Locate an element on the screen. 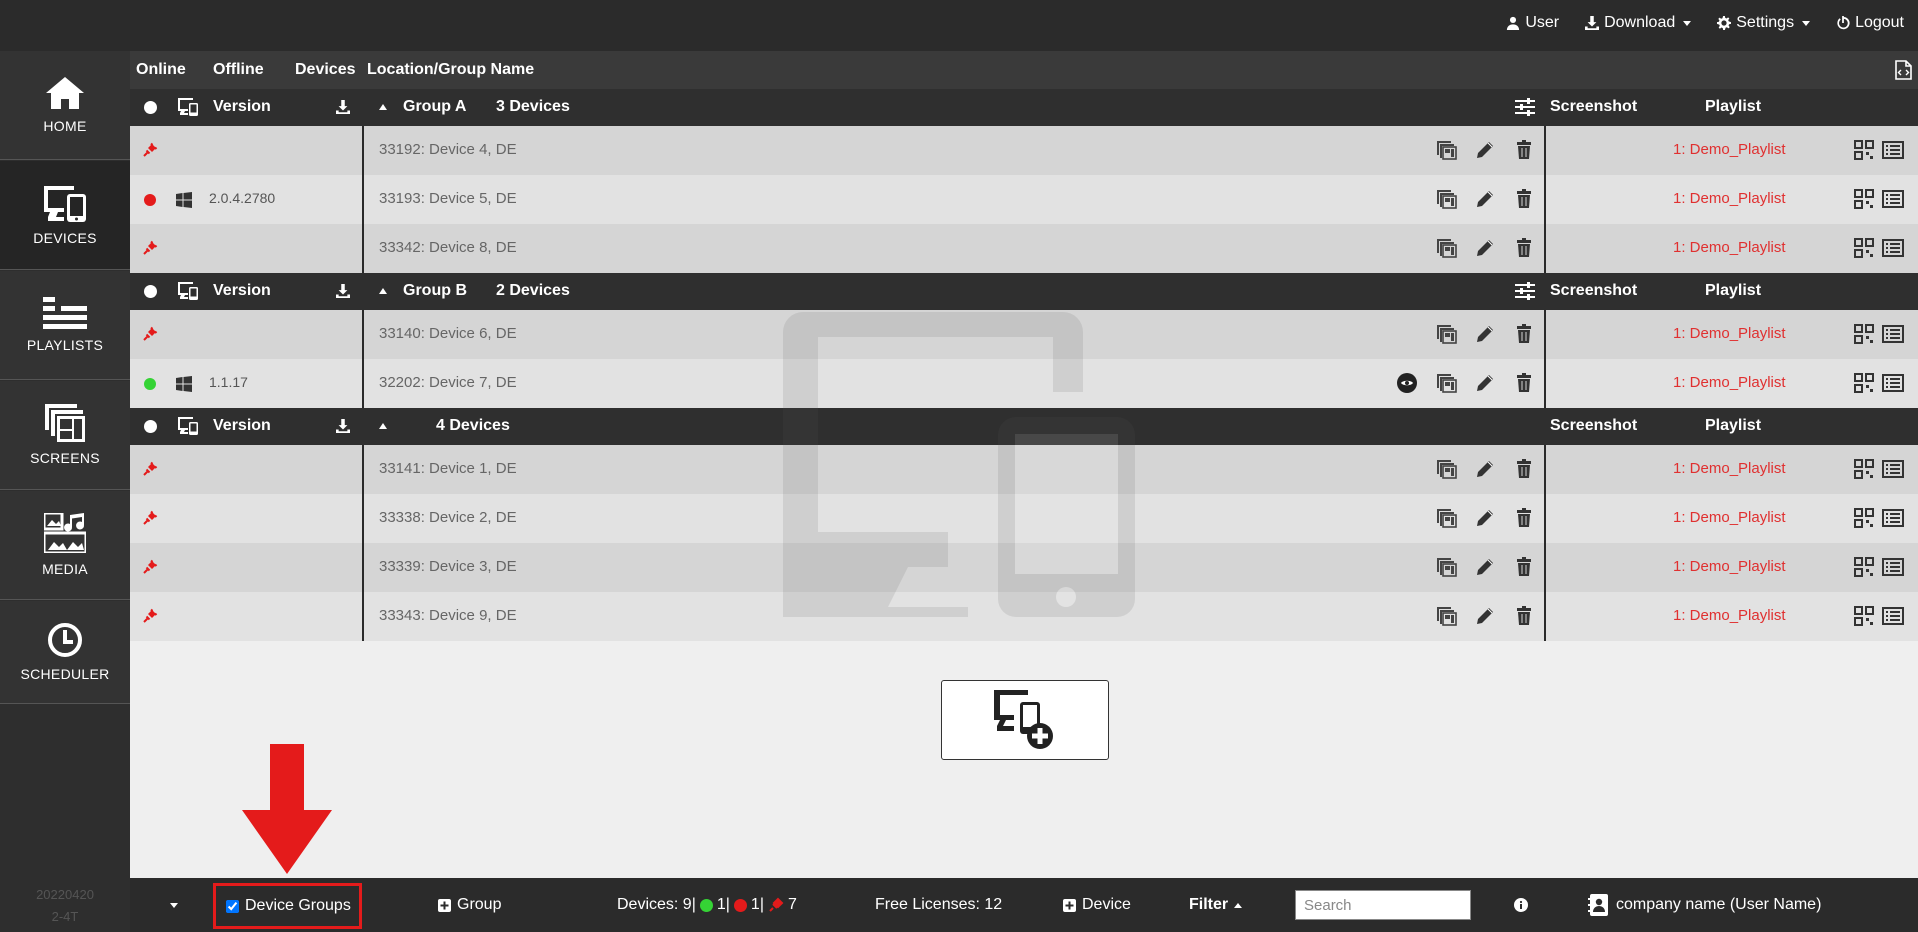 This screenshot has height=932, width=1918. table-row: 33140: Device 6, DE 1: Demo_Playlist is located at coordinates (1024, 334).